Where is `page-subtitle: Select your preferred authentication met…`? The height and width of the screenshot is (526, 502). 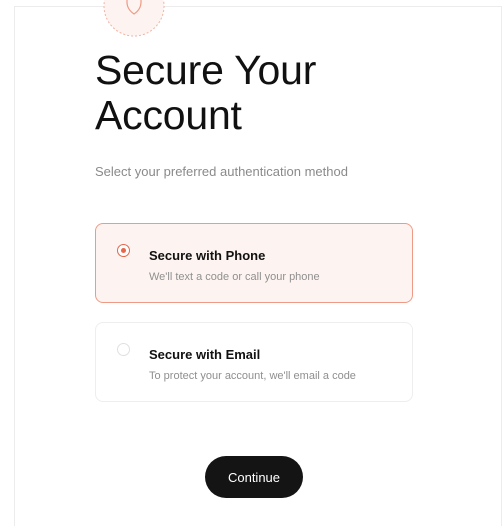 page-subtitle: Select your preferred authentication met… is located at coordinates (221, 171).